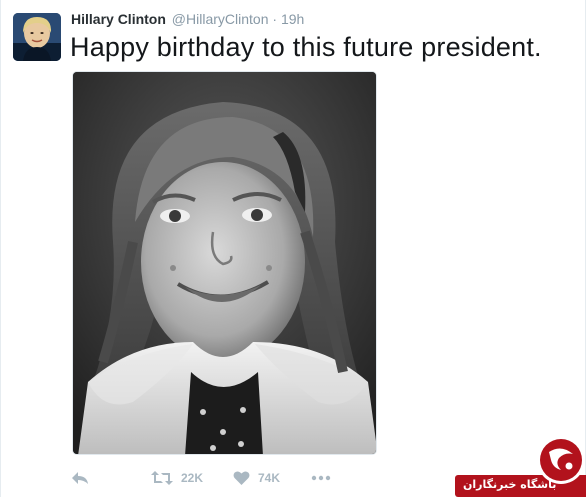 This screenshot has width=586, height=497. I want to click on reply-icon, so click(80, 478).